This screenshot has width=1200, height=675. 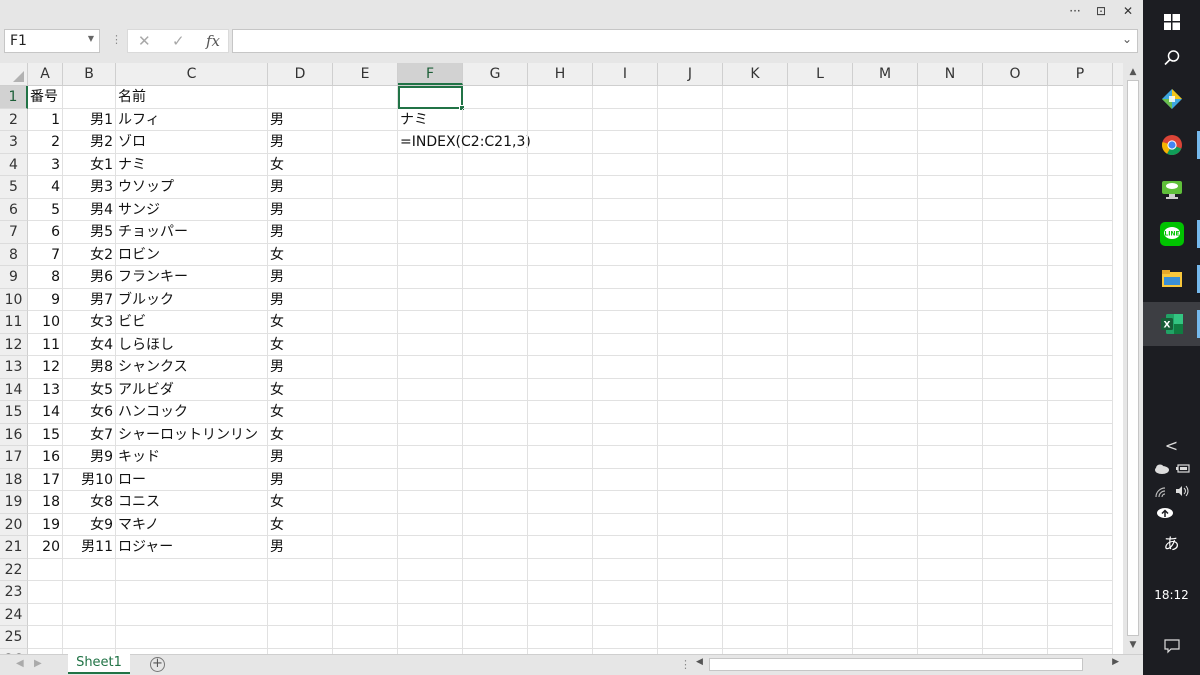 I want to click on ime-indicator: あ, so click(x=1171, y=542).